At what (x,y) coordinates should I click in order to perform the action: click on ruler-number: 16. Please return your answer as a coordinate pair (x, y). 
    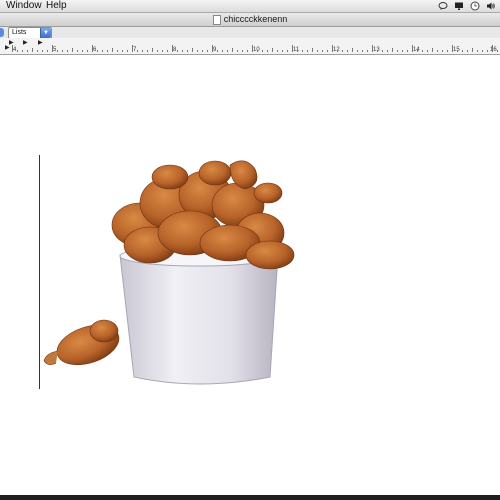
    Looking at the image, I should click on (493, 50).